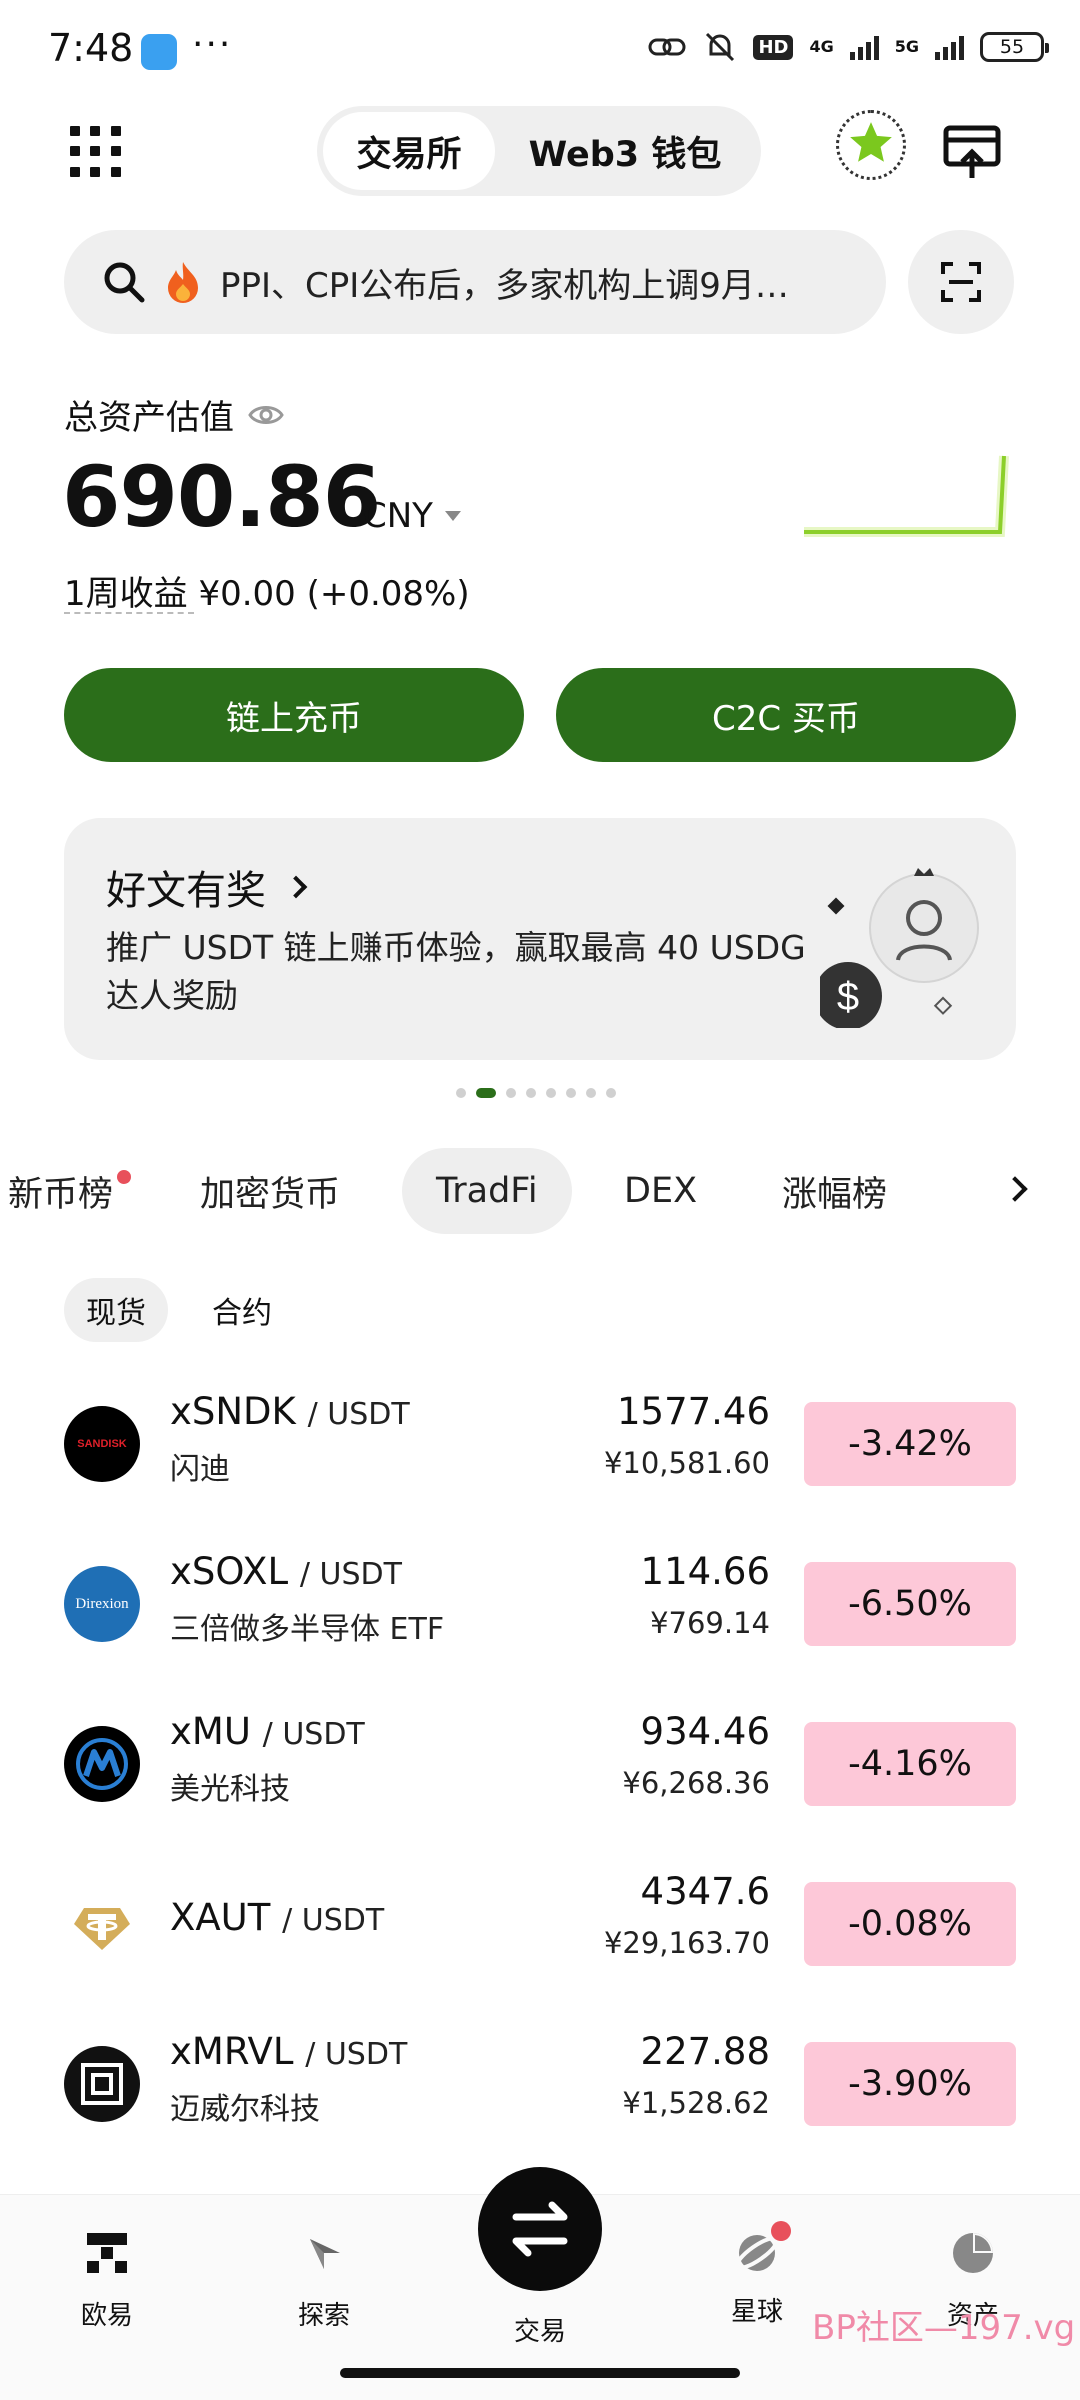 This screenshot has height=2400, width=1080. Describe the element at coordinates (294, 715) in the screenshot. I see `onchain-deposit-button: 链上充币` at that location.